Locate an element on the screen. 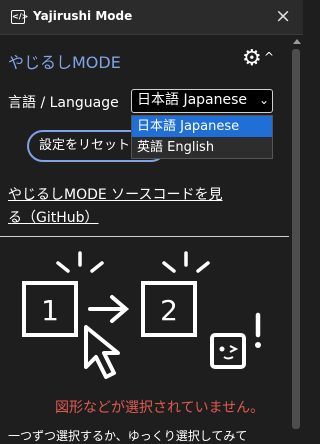  title-bar: </> Yajirushi Mode × is located at coordinates (151, 17).